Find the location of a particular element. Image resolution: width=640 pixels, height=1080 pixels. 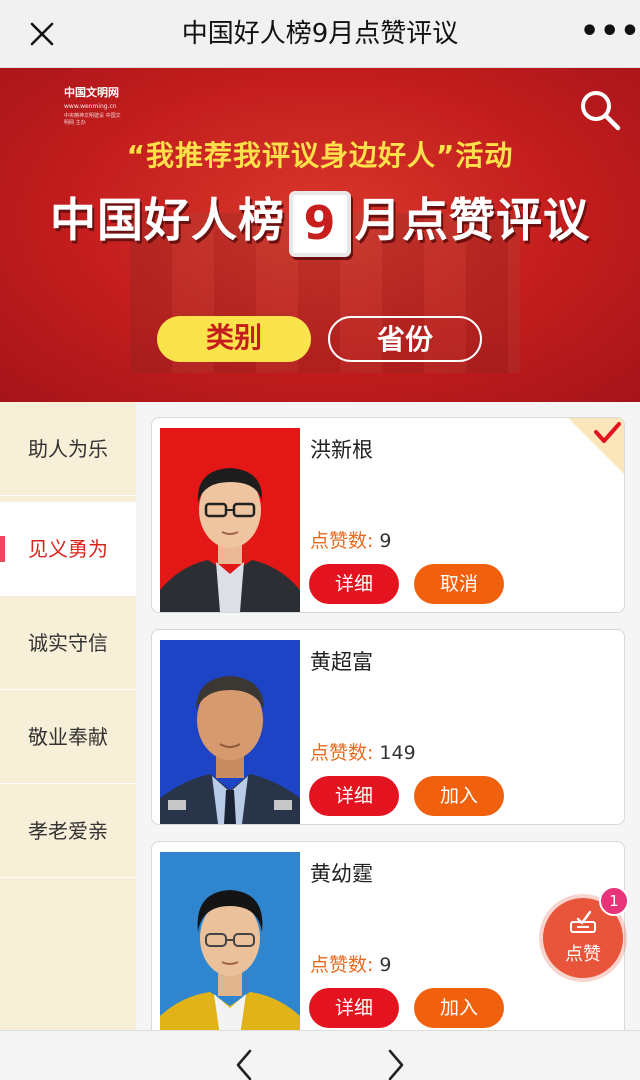

banner-headline: 中国好人榜 9 月点赞评议 is located at coordinates (320, 220).